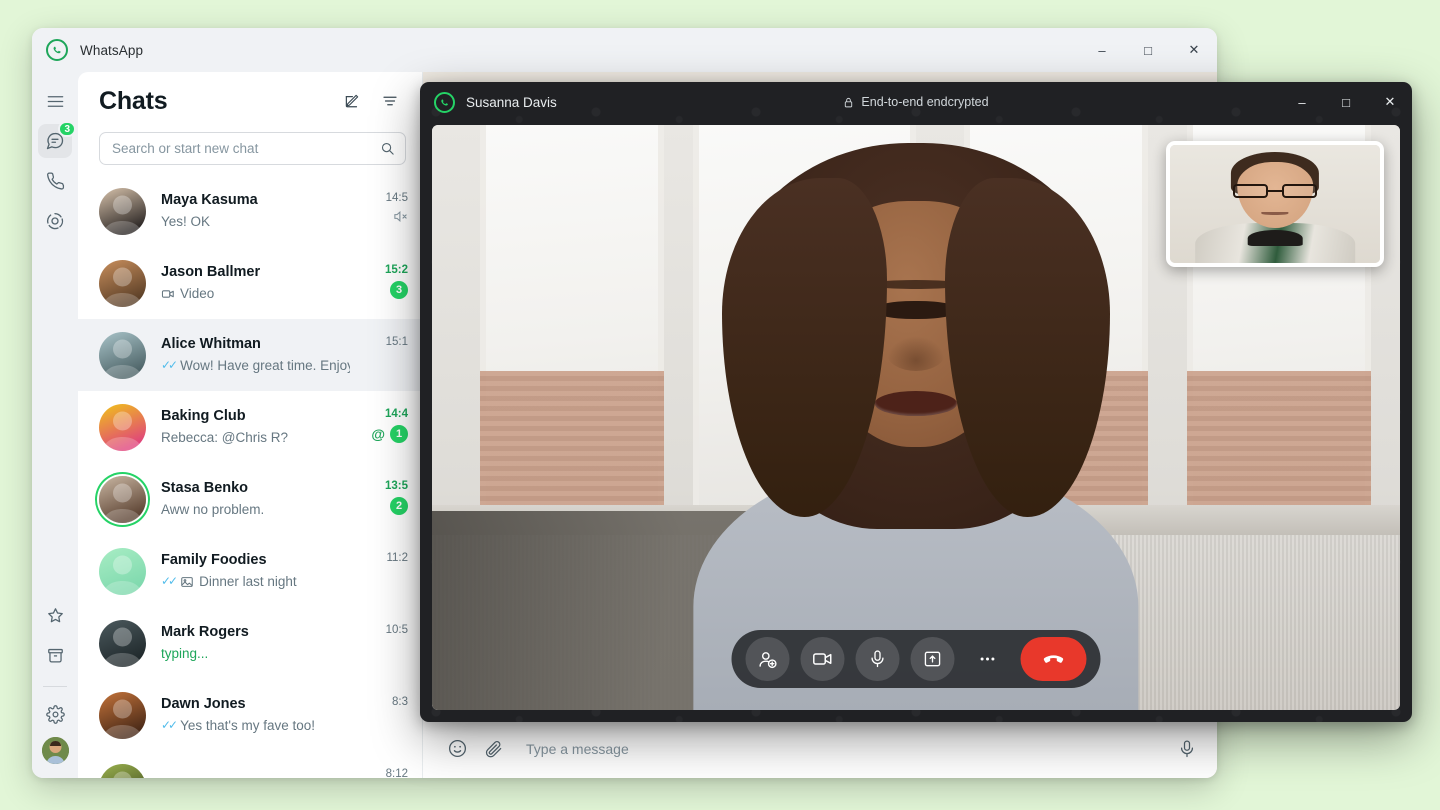  I want to click on chat-panel-header: Chats, so click(250, 101).